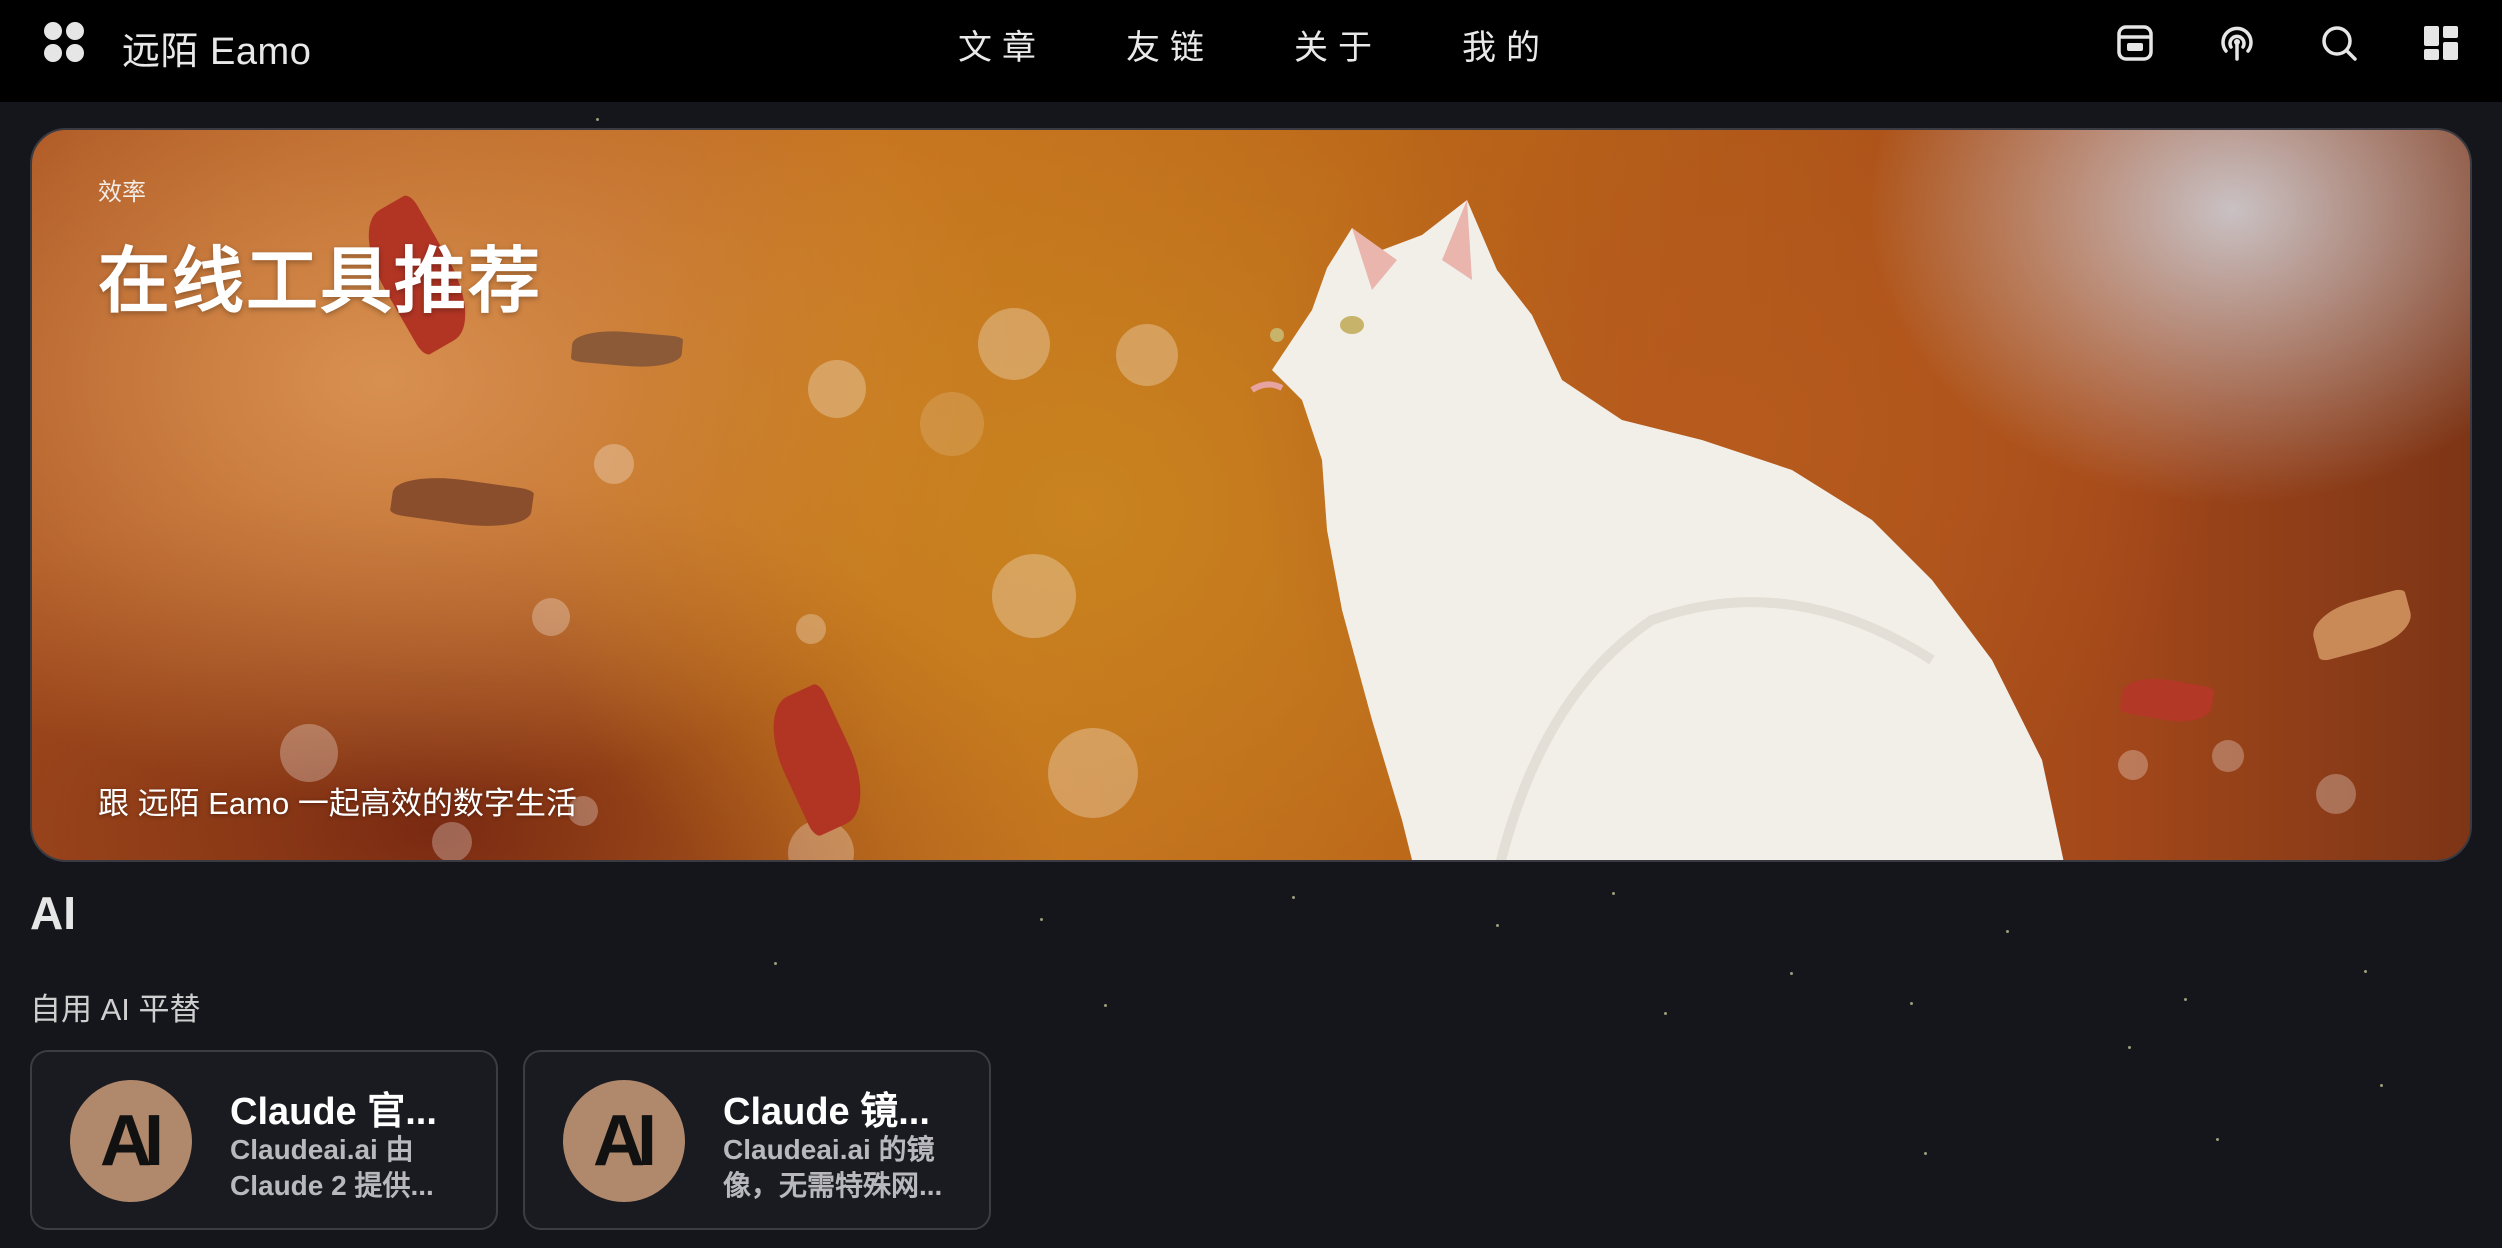 The height and width of the screenshot is (1248, 2502). What do you see at coordinates (337, 803) in the screenshot?
I see `hero-subtitle: 跟 远陌 Eamo 一起高效的数字生活` at bounding box center [337, 803].